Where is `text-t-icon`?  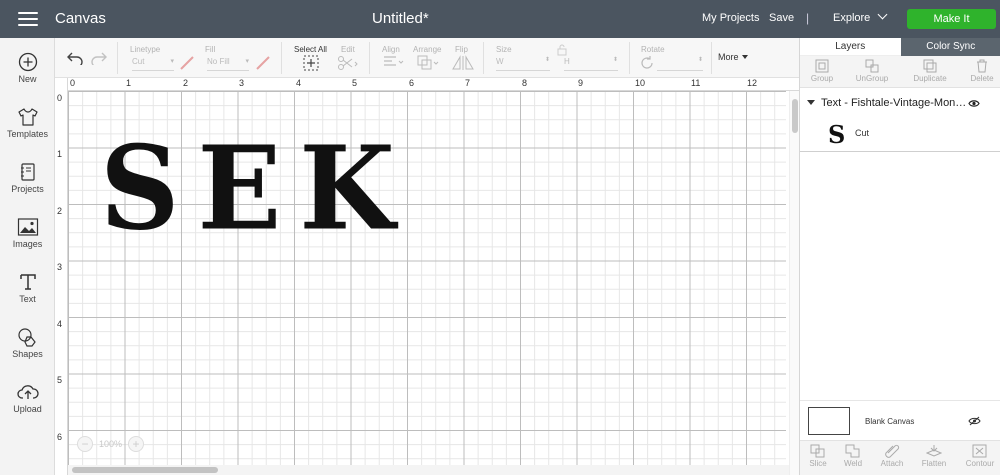
text-t-icon is located at coordinates (27, 282).